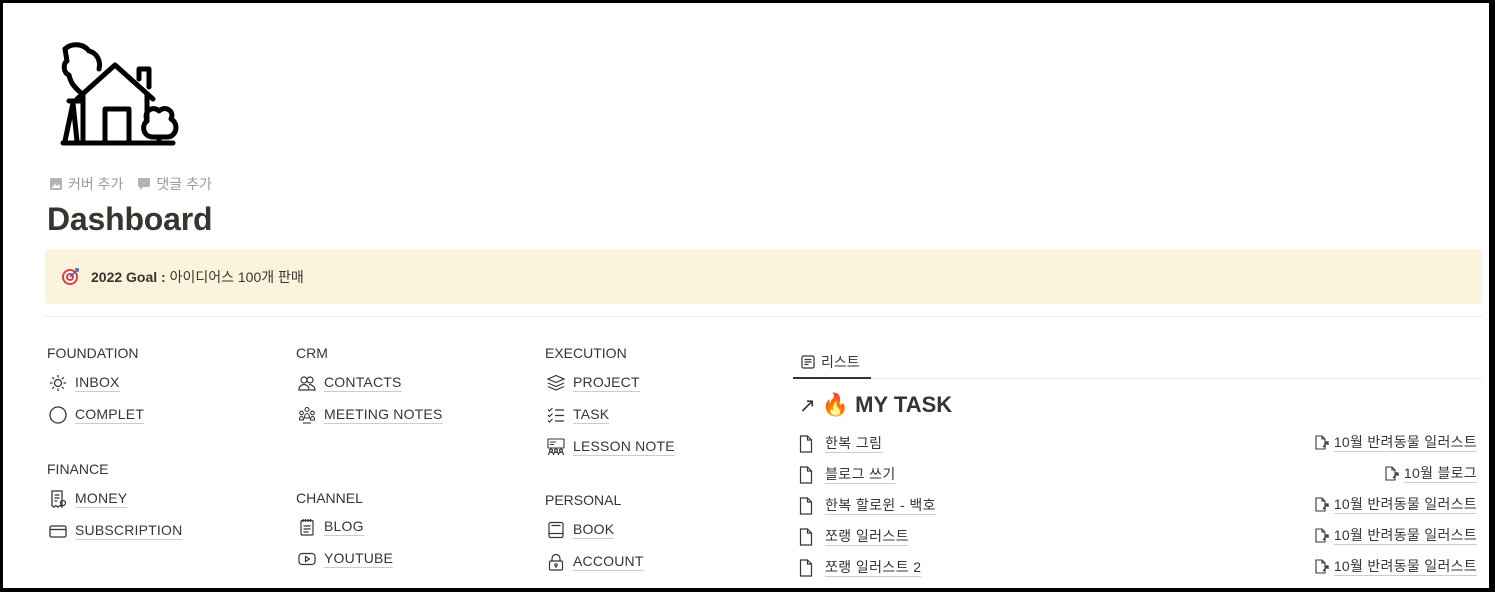 The height and width of the screenshot is (592, 1495). I want to click on link-blog: BLOG, so click(416, 527).